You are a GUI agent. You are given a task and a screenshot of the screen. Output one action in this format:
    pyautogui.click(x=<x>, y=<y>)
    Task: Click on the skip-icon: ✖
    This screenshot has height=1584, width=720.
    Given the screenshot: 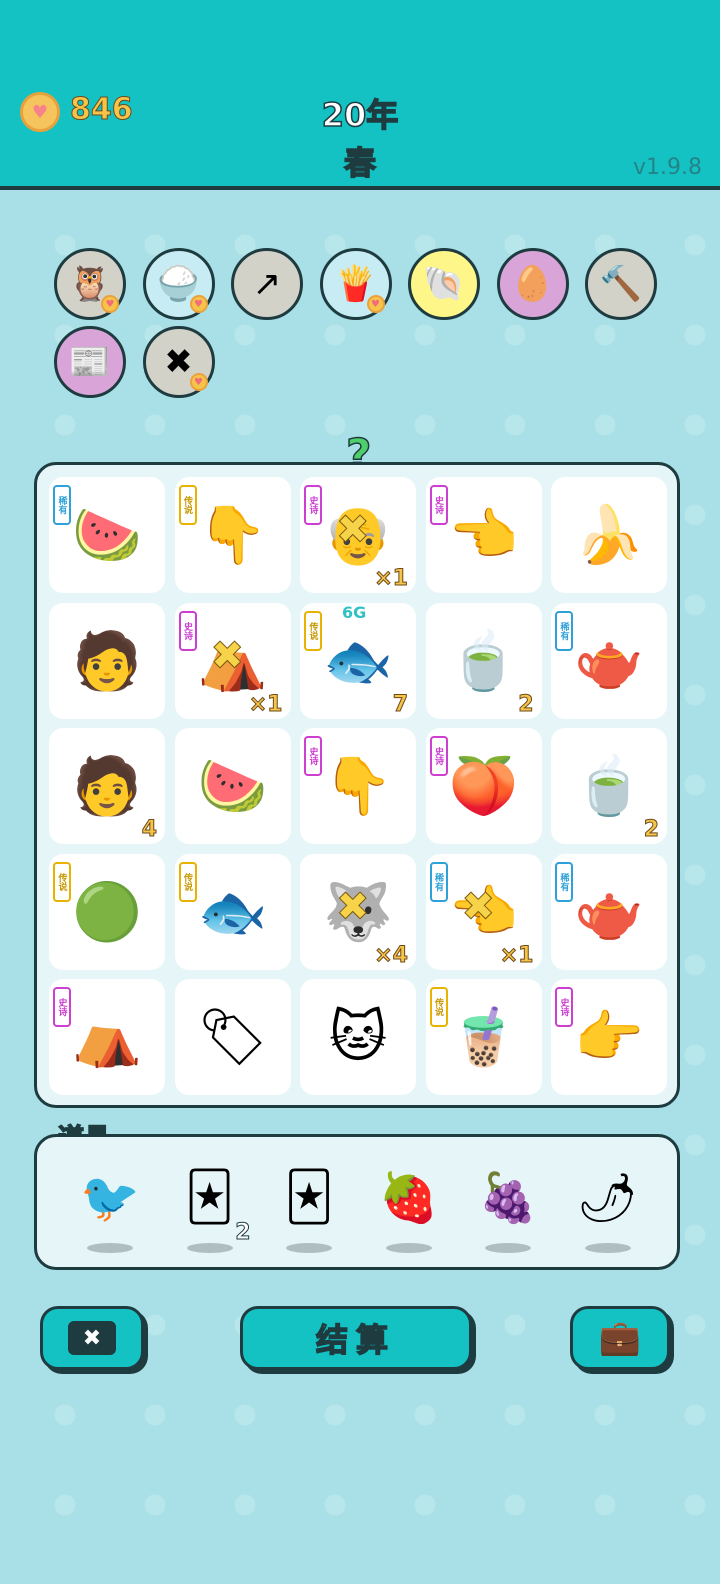 What is the action you would take?
    pyautogui.click(x=92, y=1338)
    